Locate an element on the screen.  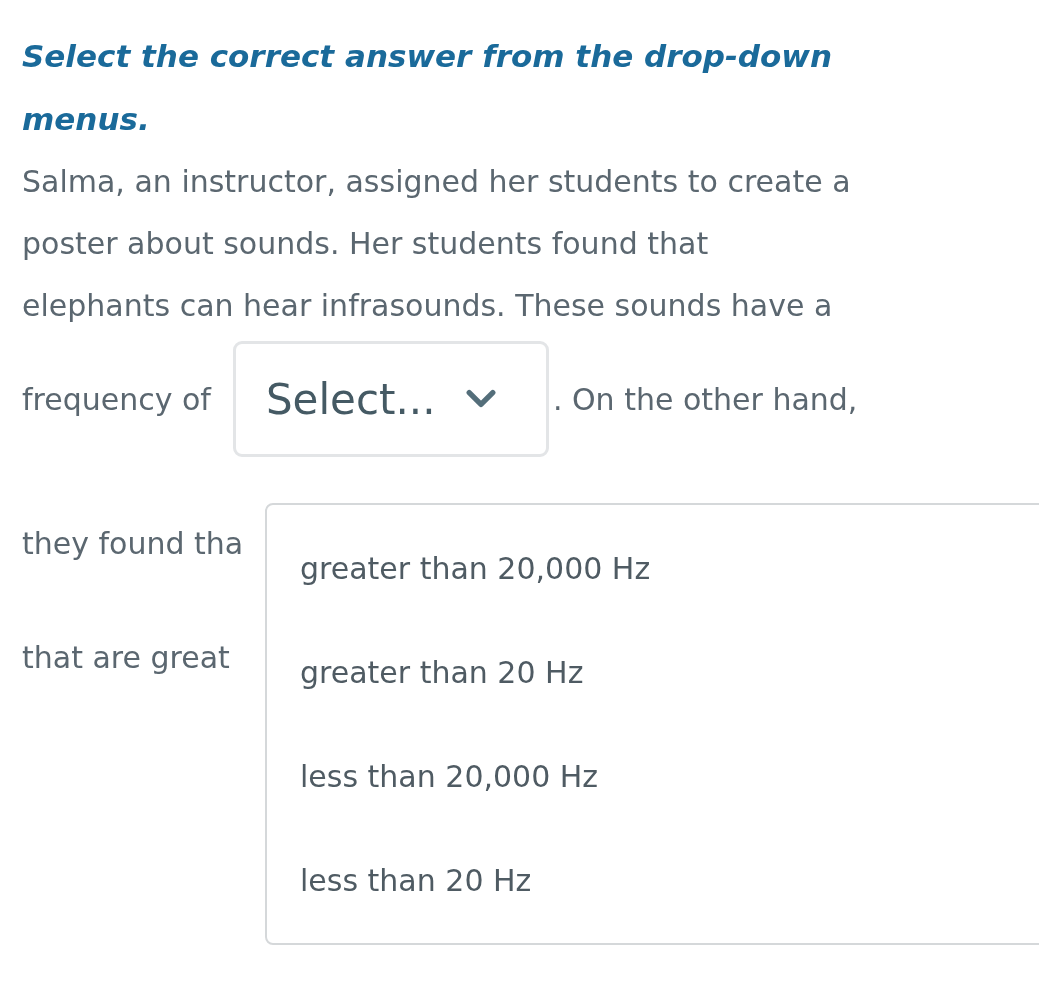
chevron-down-icon is located at coordinates (480, 399).